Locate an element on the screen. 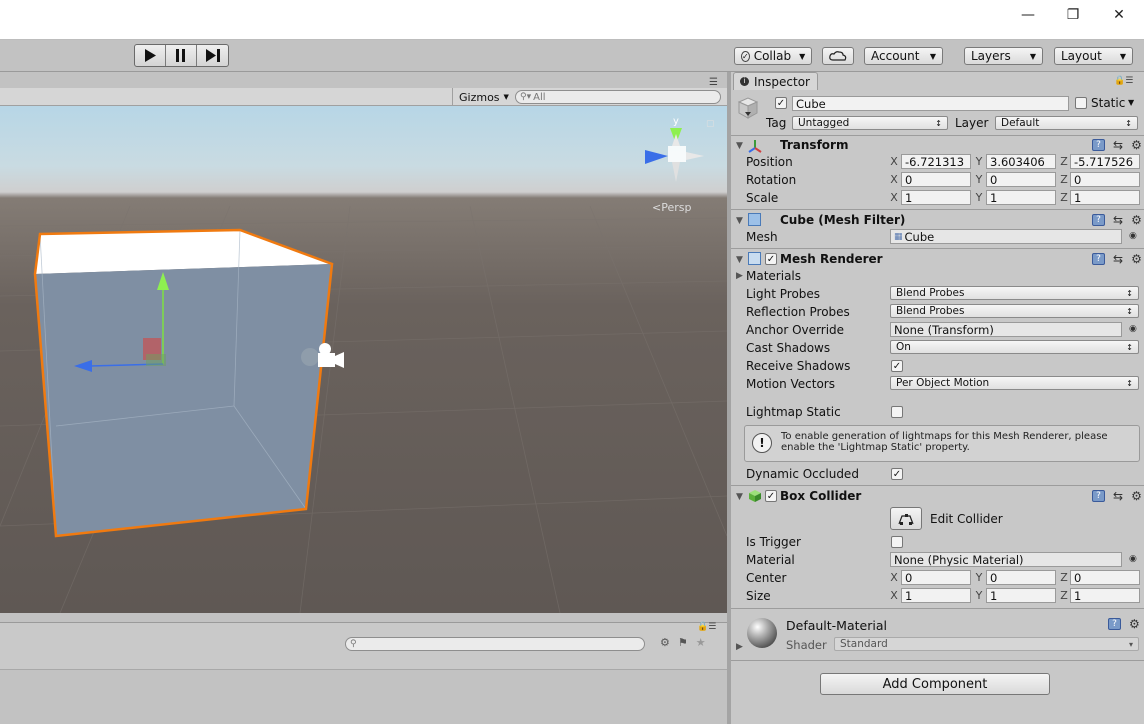 The width and height of the screenshot is (1144, 724). window-titlebar is located at coordinates (572, 20).